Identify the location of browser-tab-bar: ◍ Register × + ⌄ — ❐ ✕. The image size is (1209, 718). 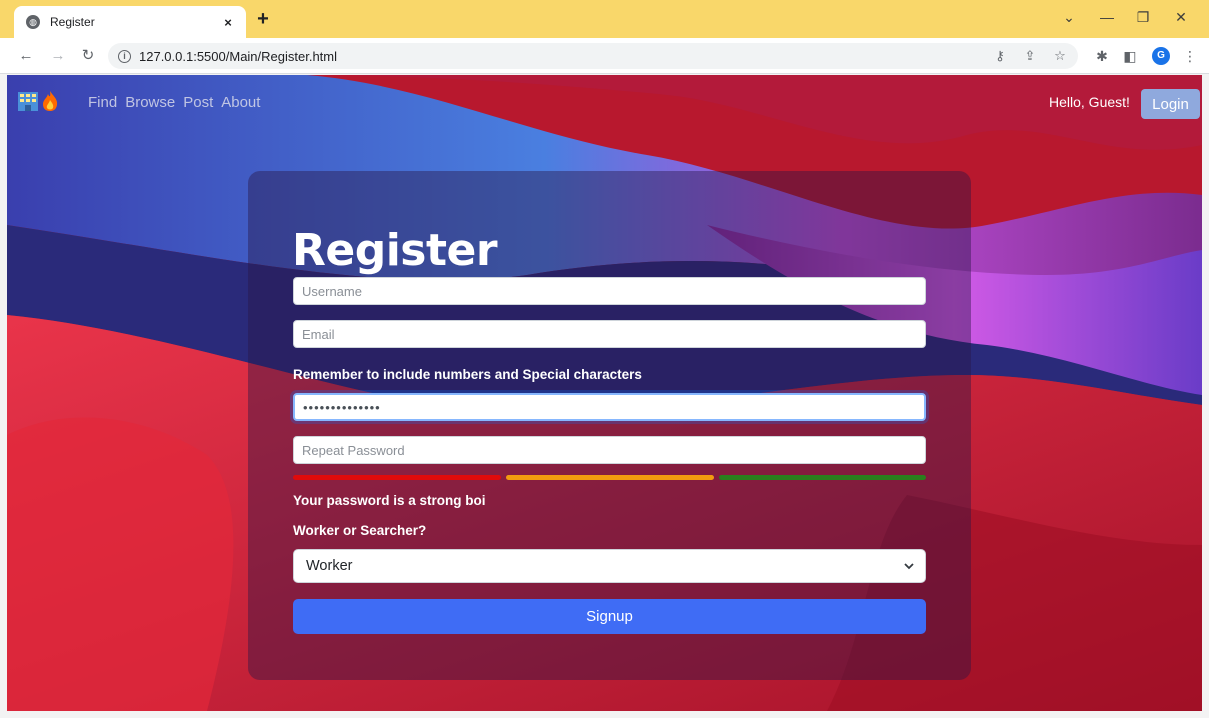
(604, 19).